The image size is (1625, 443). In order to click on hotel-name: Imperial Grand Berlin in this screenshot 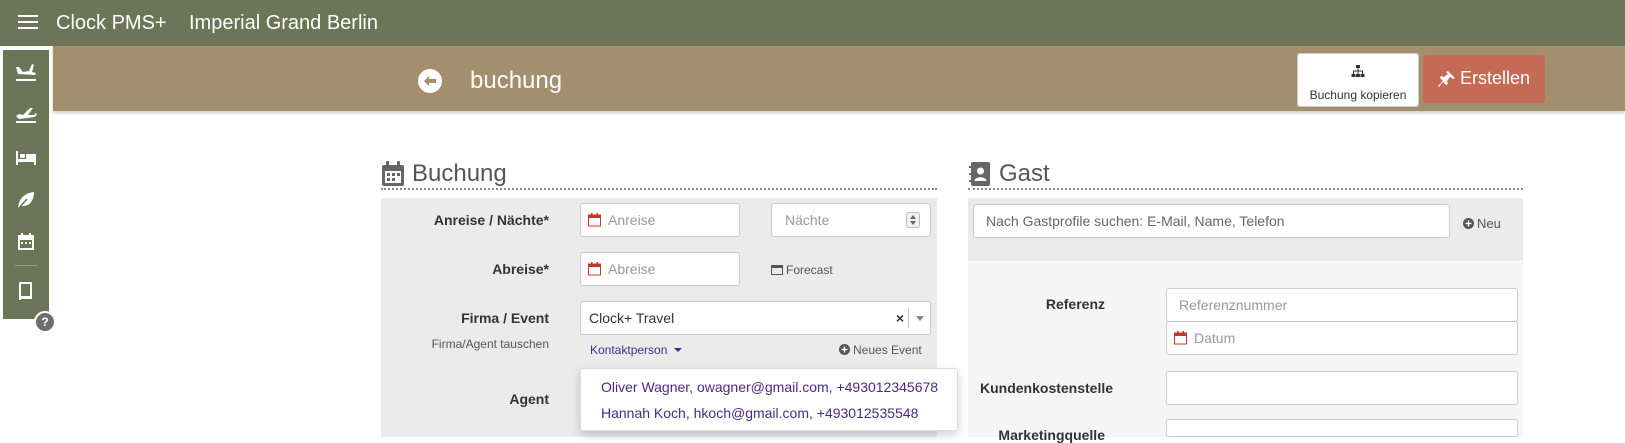, I will do `click(283, 23)`.